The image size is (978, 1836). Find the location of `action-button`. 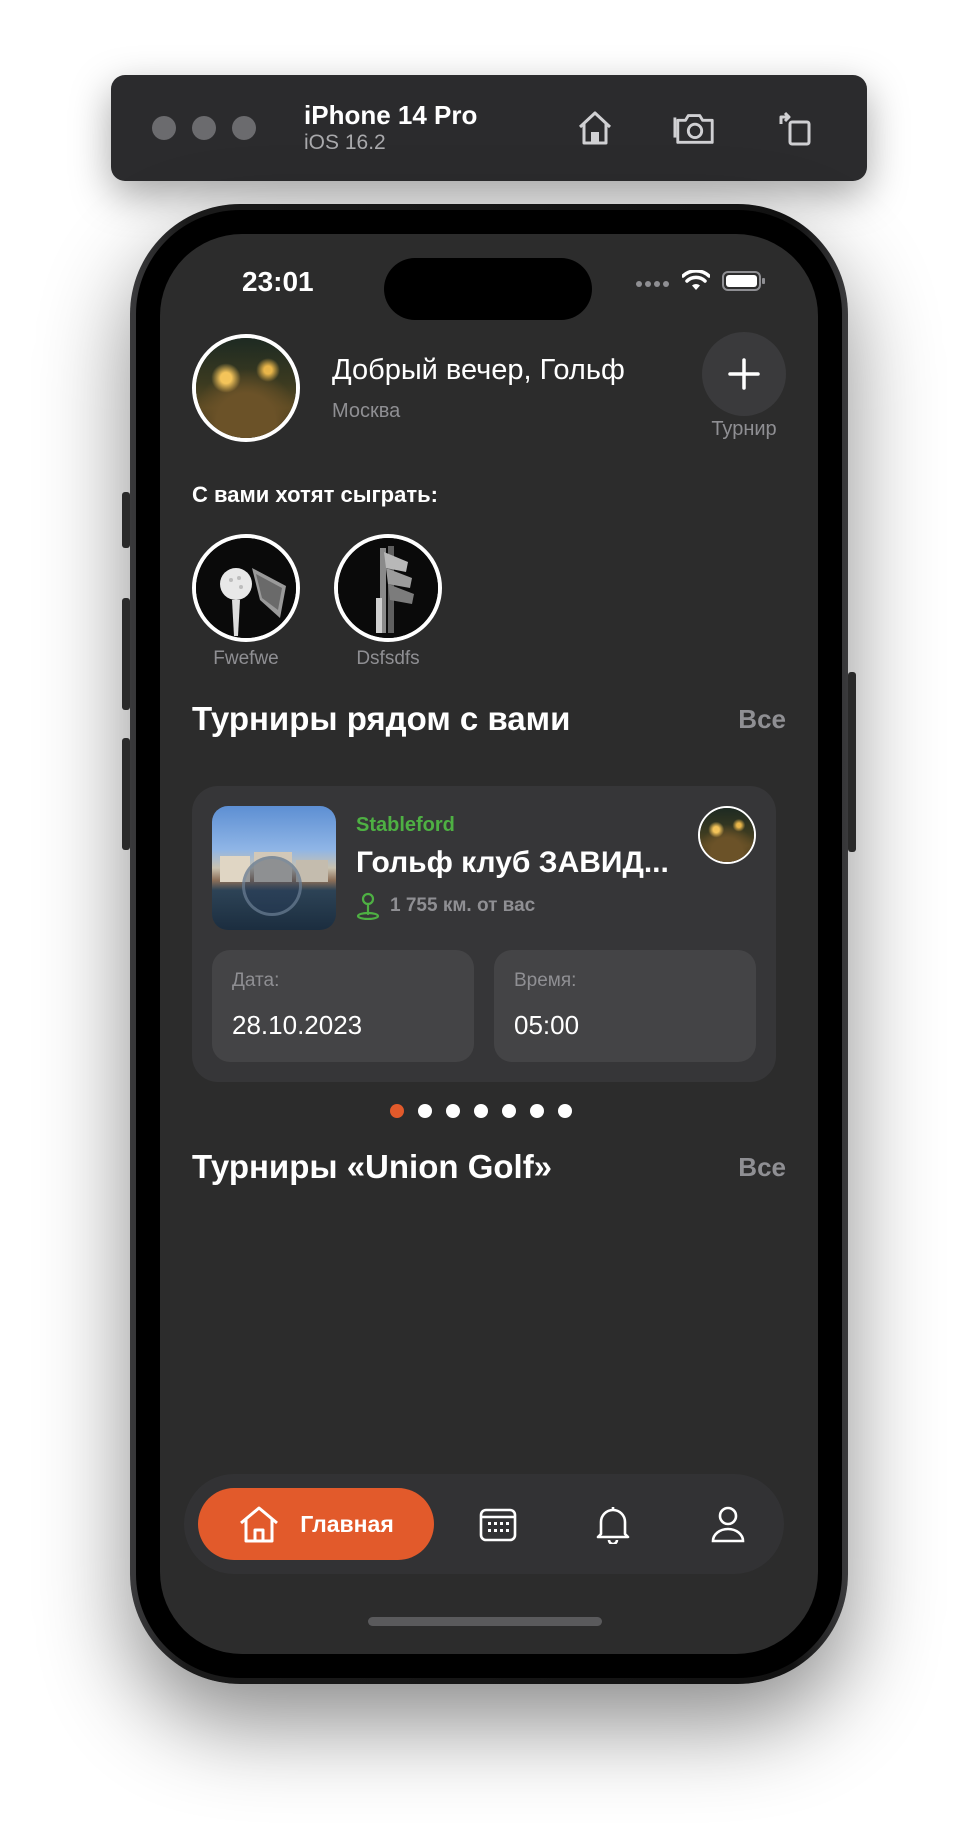

action-button is located at coordinates (126, 520).